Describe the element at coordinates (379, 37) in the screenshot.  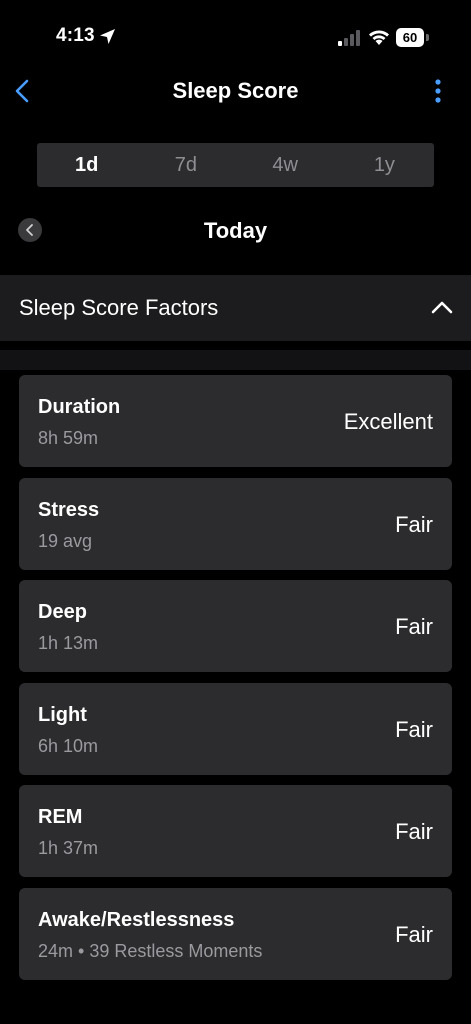
I see `wifi-icon` at that location.